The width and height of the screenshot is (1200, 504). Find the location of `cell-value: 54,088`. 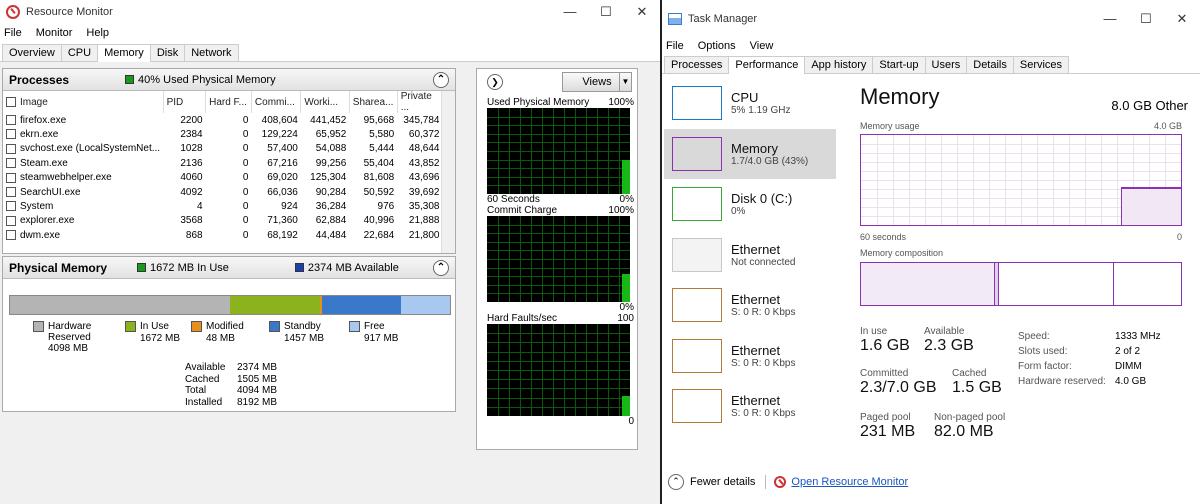

cell-value: 54,088 is located at coordinates (331, 149).